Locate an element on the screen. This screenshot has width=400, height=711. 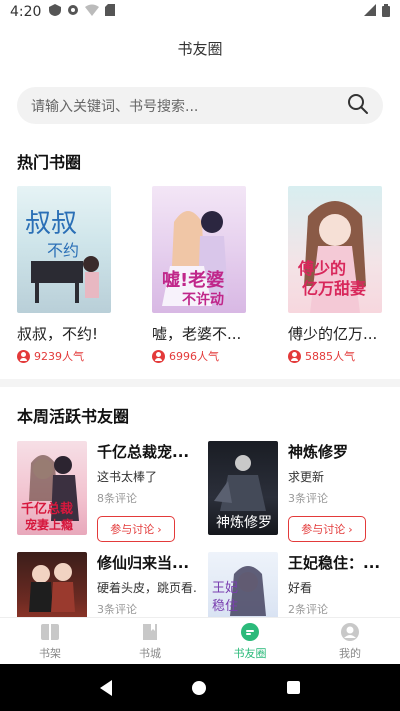
svg-text: 神炼修罗 is located at coordinates (244, 523).